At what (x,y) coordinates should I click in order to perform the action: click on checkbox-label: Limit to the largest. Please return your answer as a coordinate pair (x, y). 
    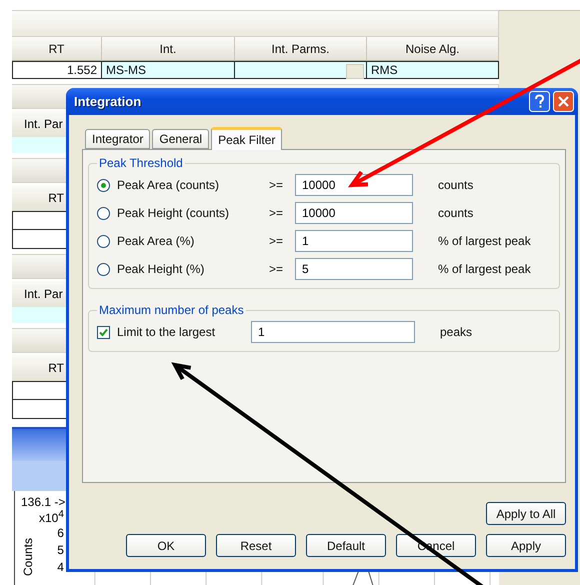
    Looking at the image, I should click on (166, 332).